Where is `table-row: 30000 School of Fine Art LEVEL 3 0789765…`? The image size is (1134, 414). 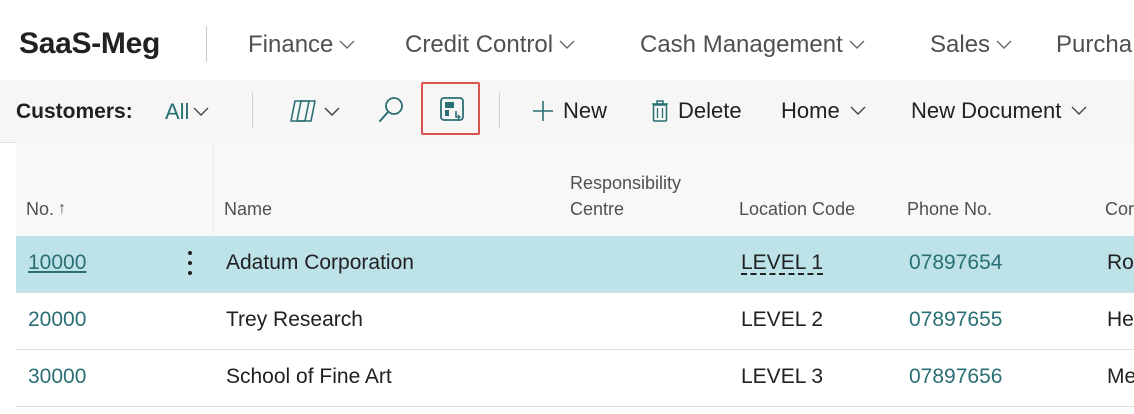
table-row: 30000 School of Fine Art LEVEL 3 0789765… is located at coordinates (575, 378).